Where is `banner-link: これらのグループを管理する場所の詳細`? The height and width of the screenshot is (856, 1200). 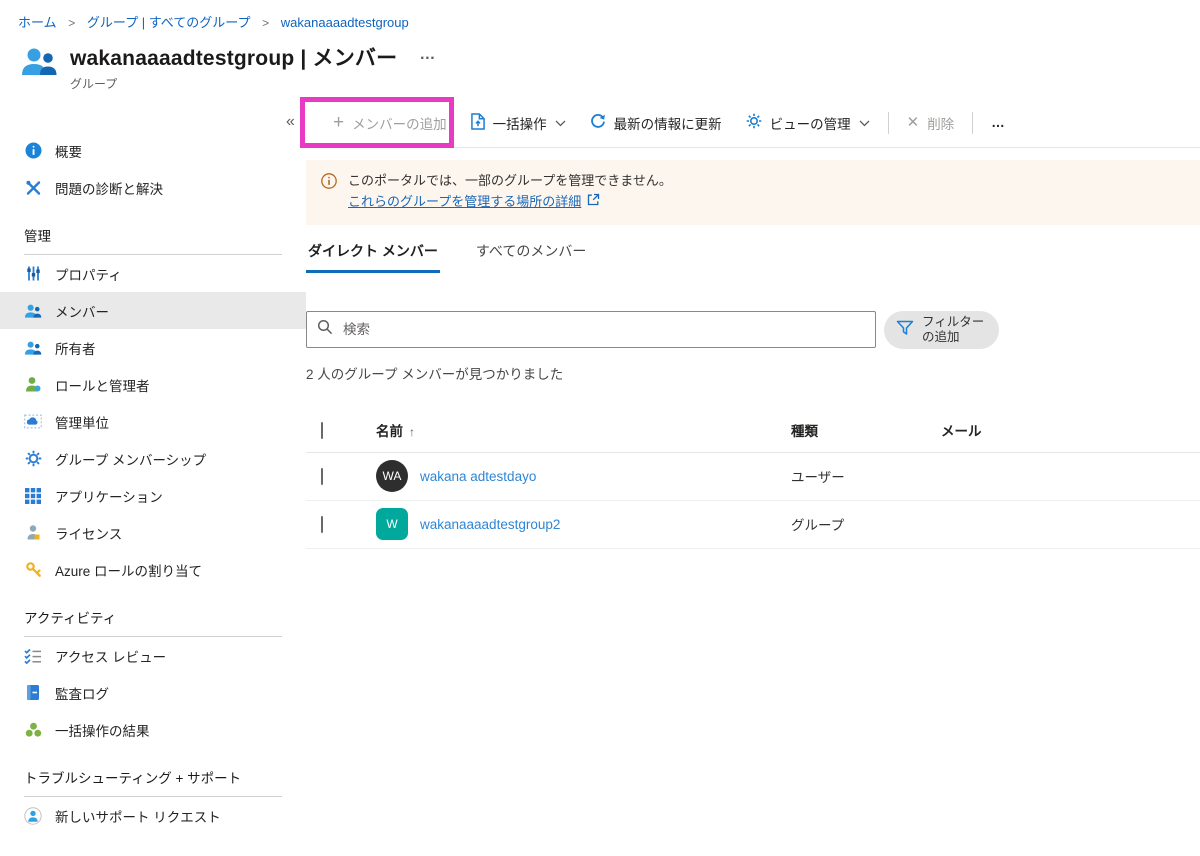
banner-link: これらのグループを管理する場所の詳細 is located at coordinates (474, 202).